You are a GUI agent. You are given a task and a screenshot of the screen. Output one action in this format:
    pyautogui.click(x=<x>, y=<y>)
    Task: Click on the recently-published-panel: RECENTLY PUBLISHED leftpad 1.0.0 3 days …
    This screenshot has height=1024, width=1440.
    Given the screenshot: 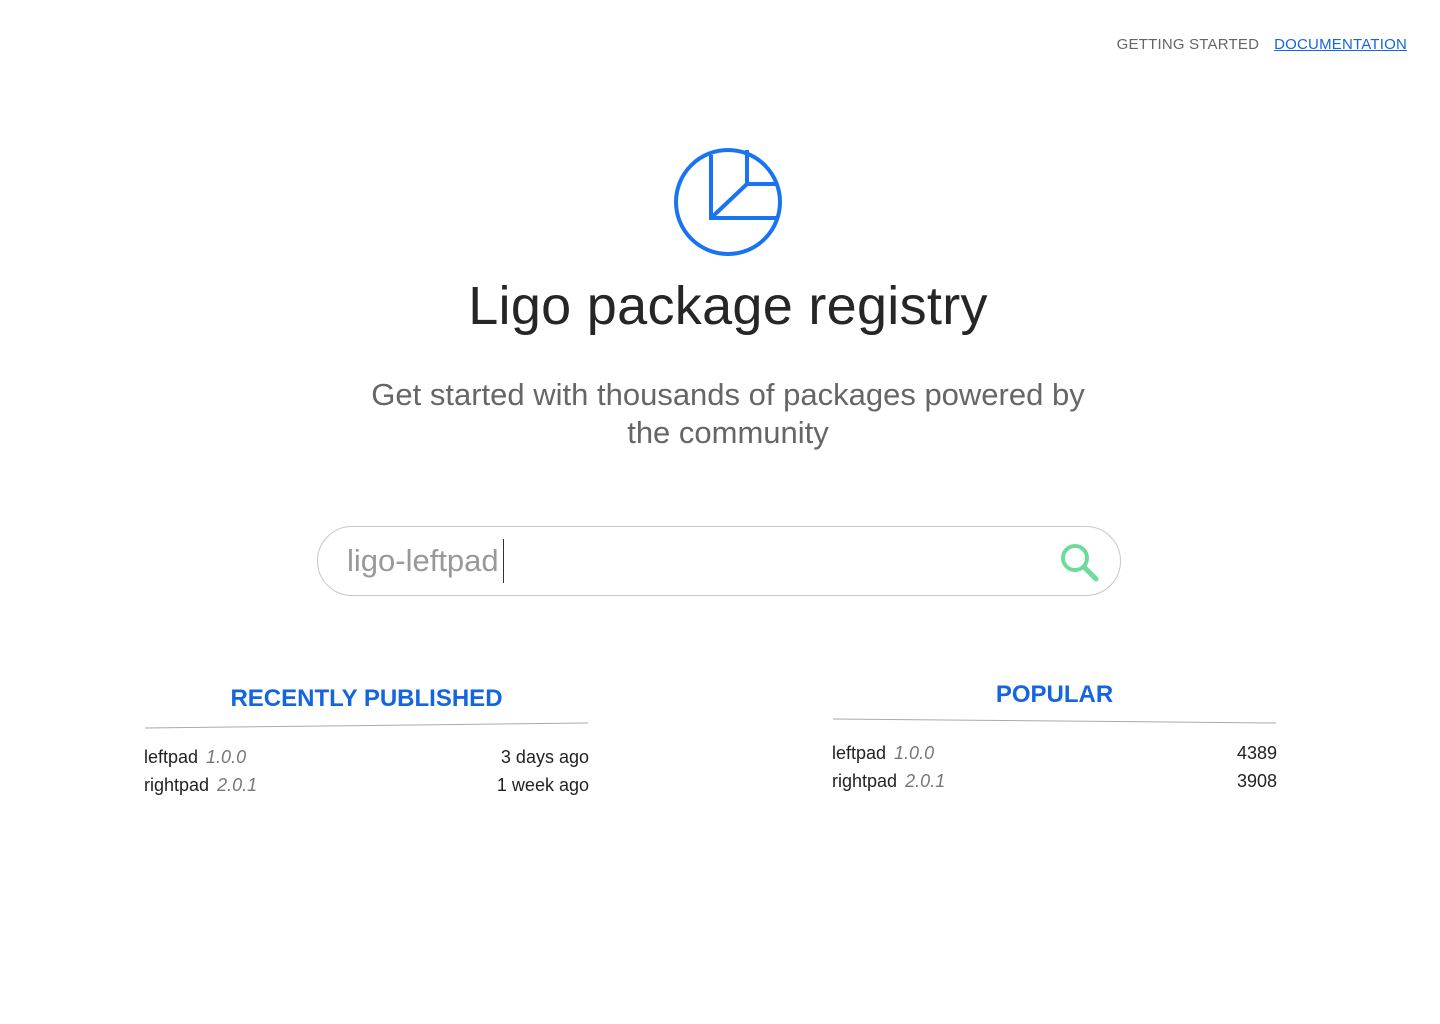 What is the action you would take?
    pyautogui.click(x=366, y=740)
    